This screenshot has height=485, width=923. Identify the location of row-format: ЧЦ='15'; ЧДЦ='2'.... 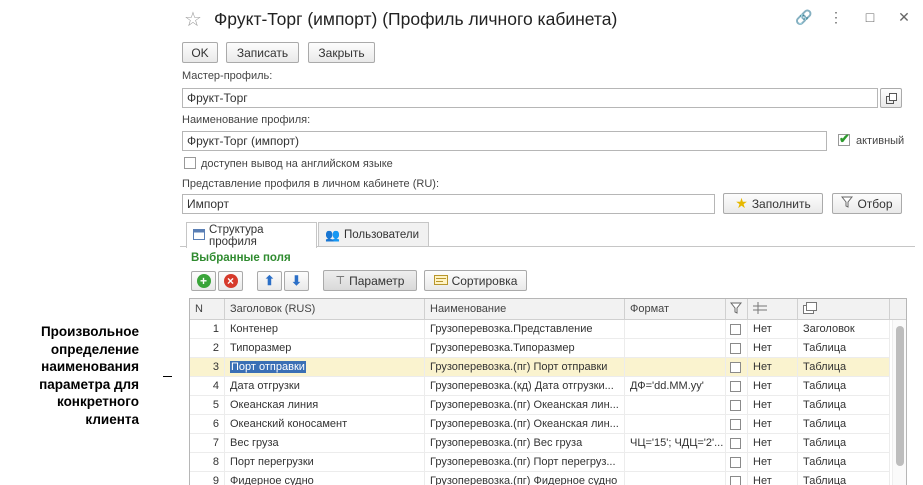
(675, 443).